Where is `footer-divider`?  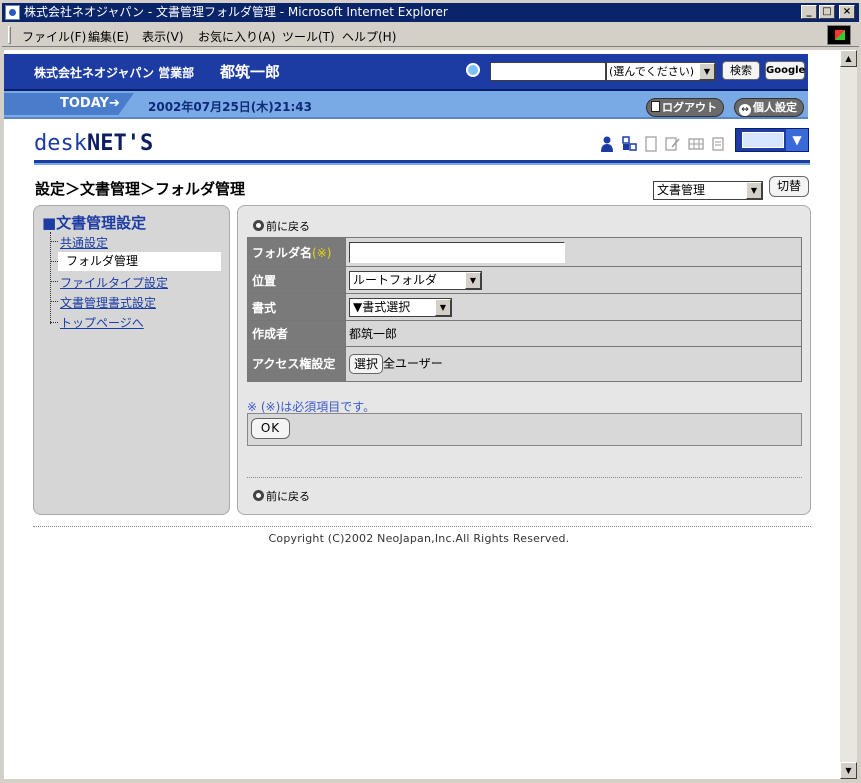
footer-divider is located at coordinates (422, 526).